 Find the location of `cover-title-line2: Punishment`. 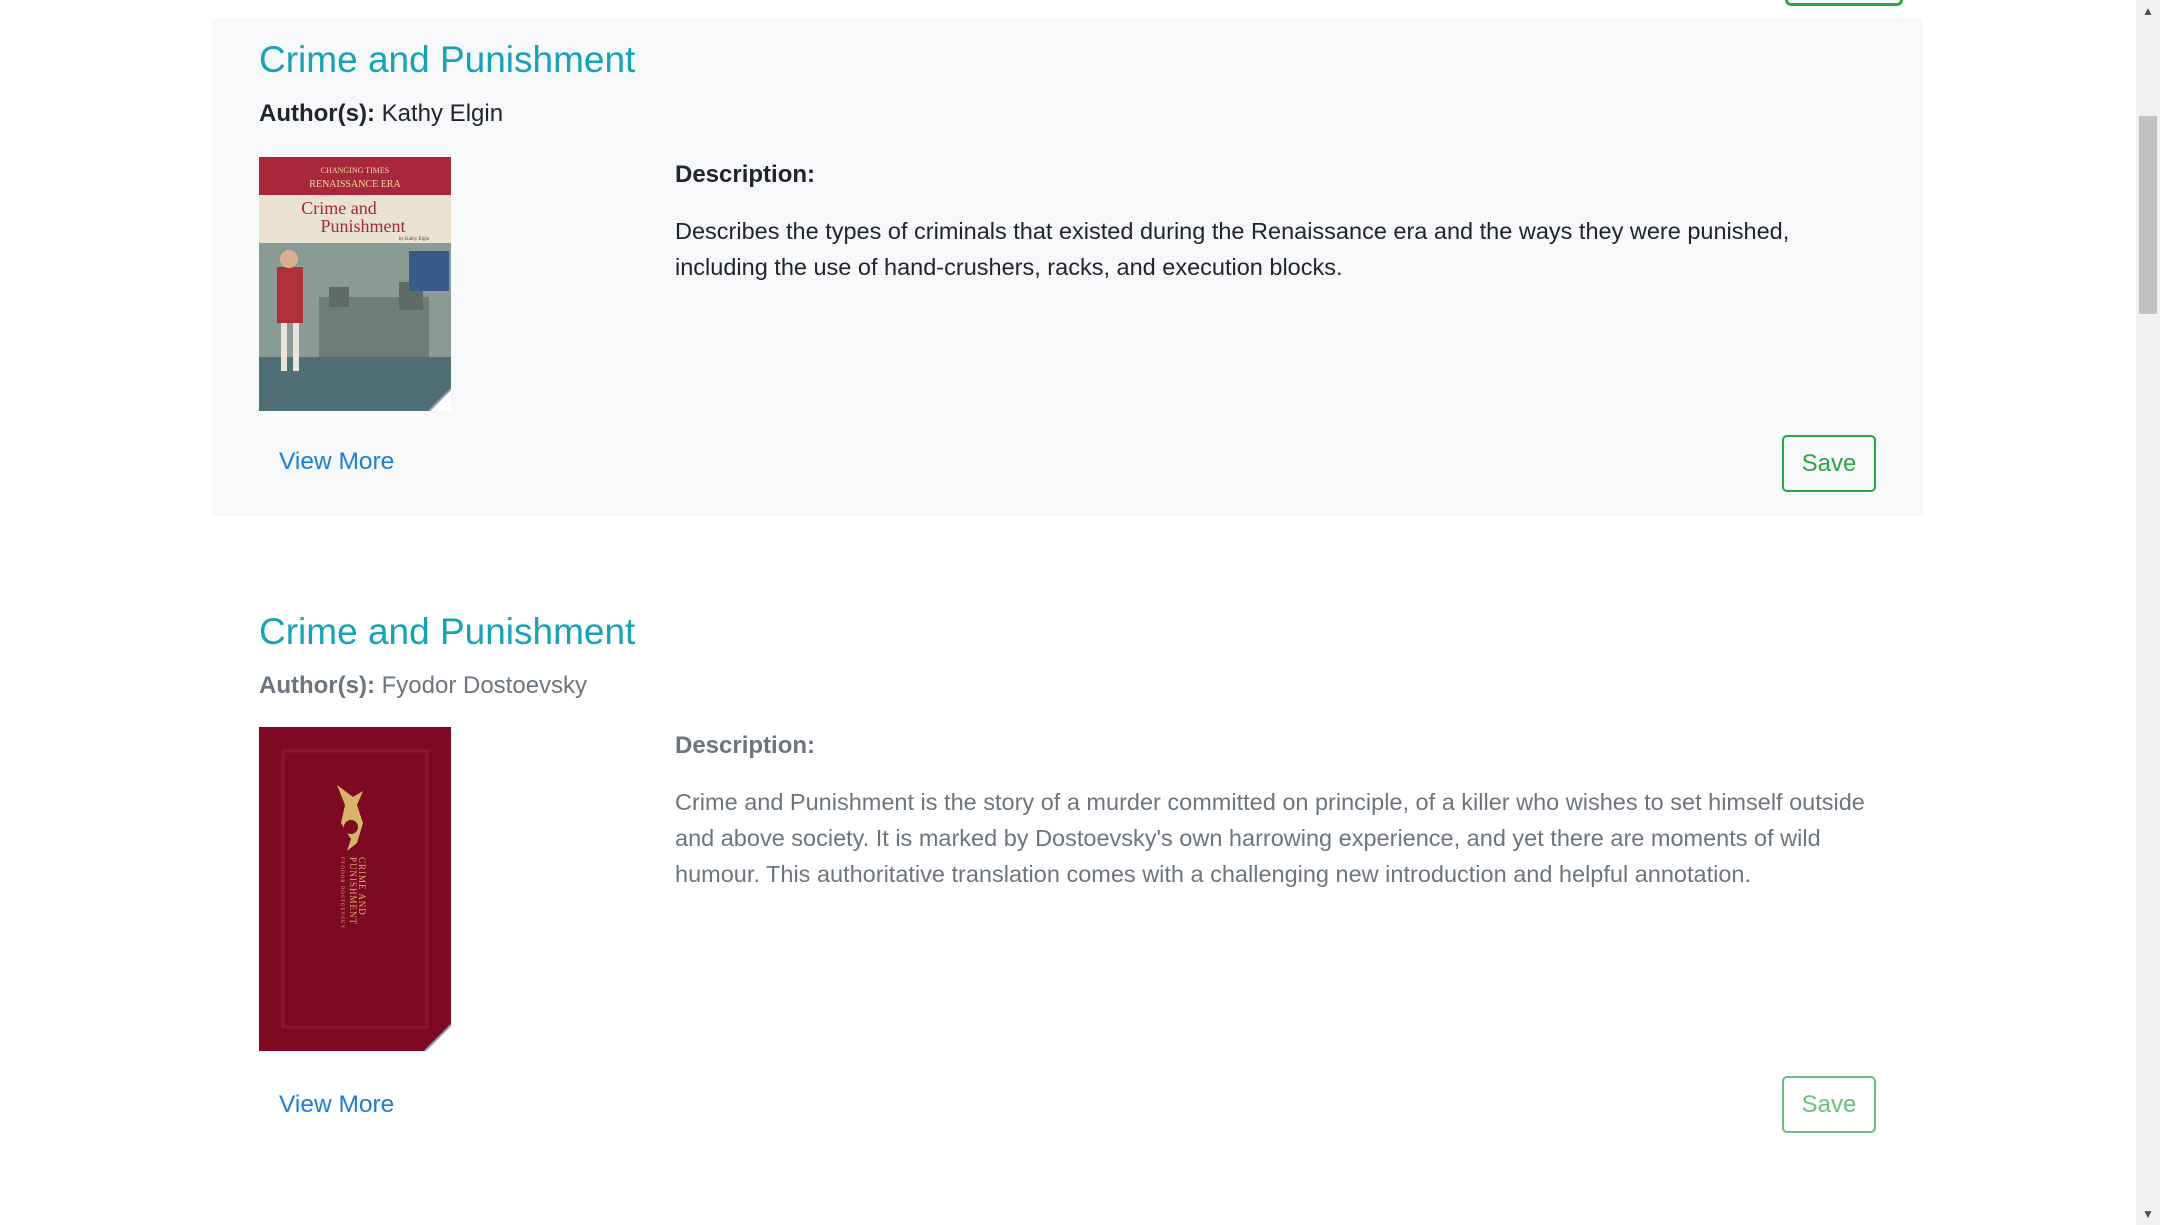

cover-title-line2: Punishment is located at coordinates (362, 226).